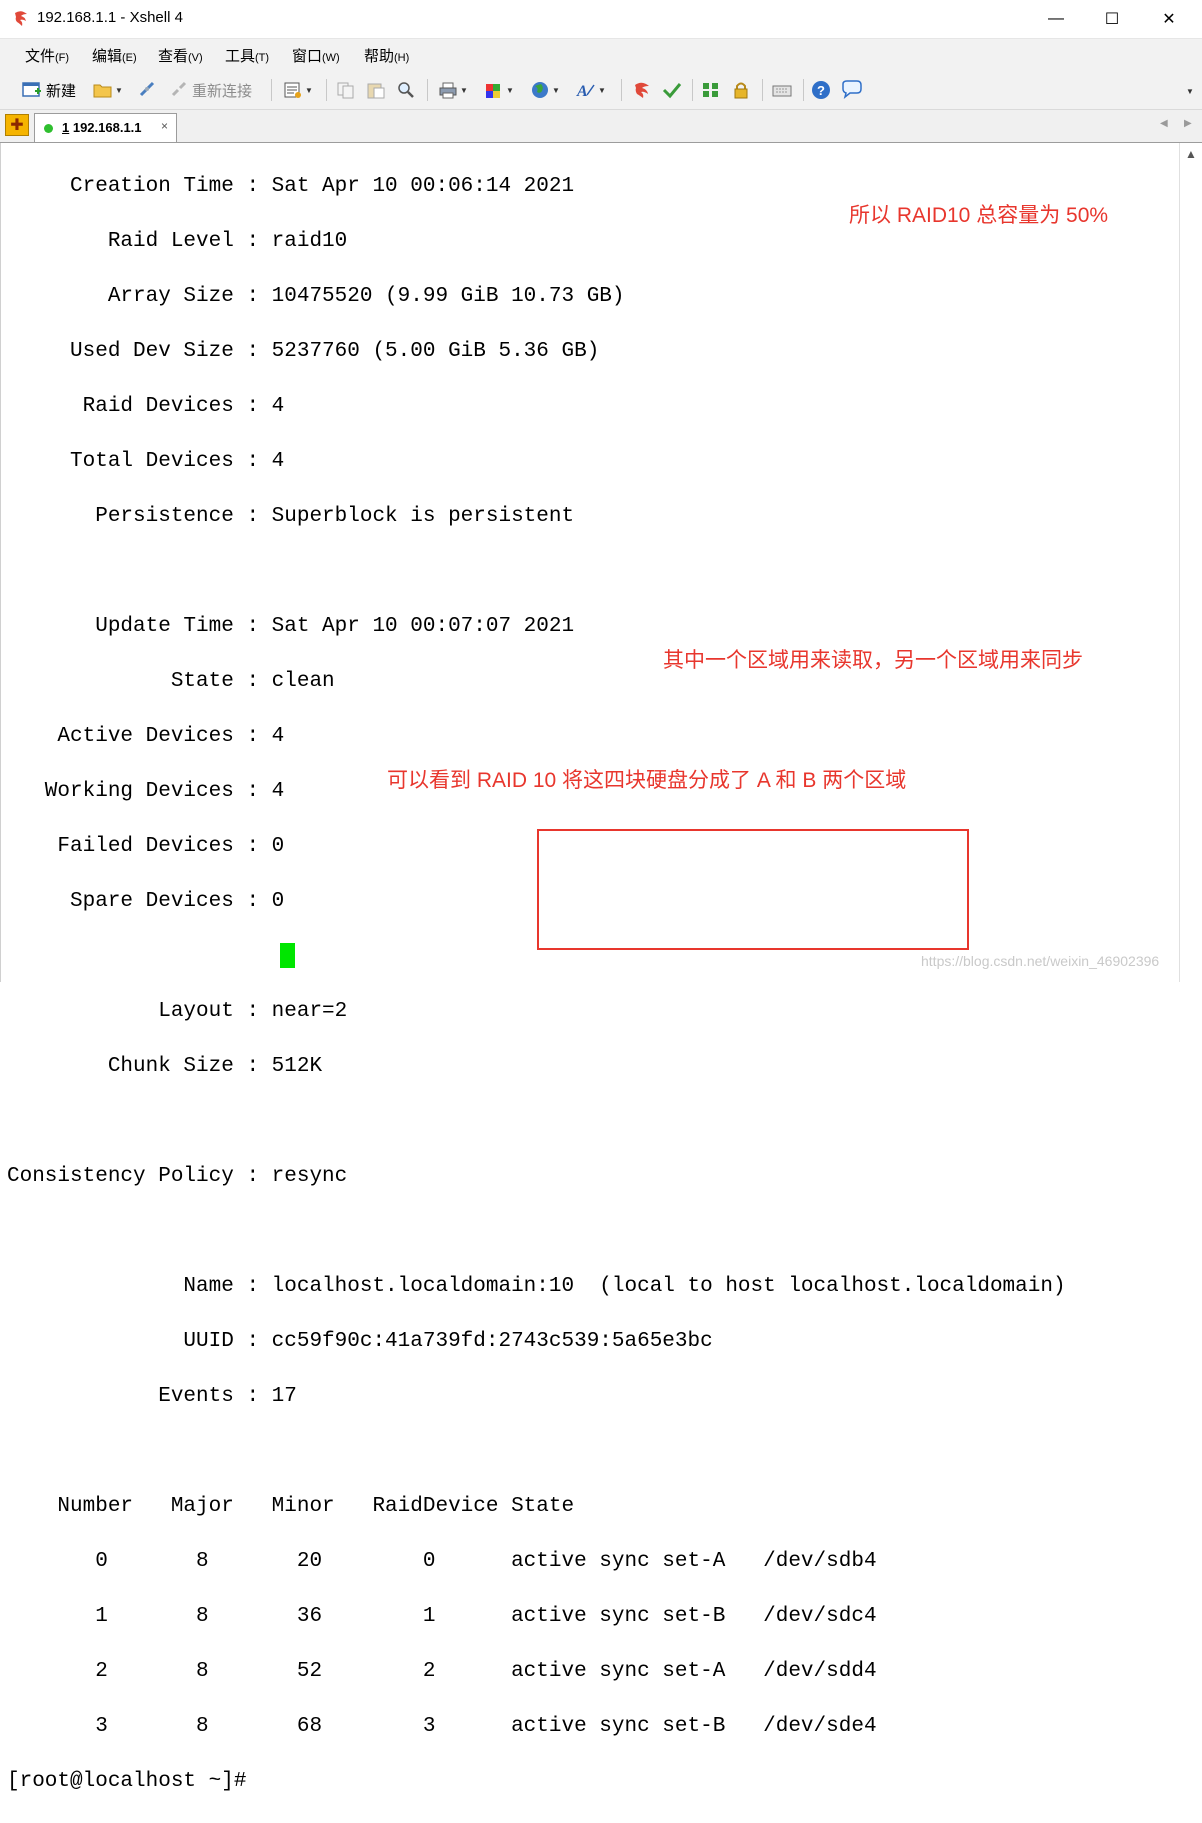  I want to click on session-tab-bar: ✚ 1 192.168.1.1 × ◀ ▶, so click(601, 126).